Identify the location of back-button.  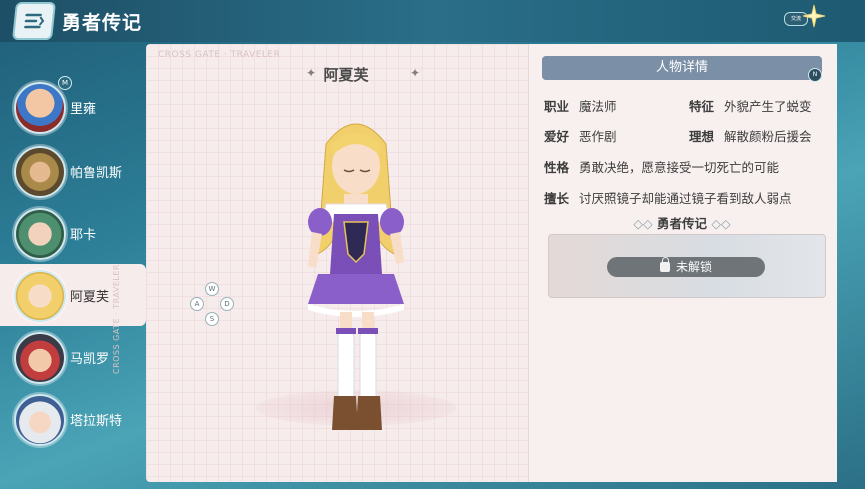
(34, 21).